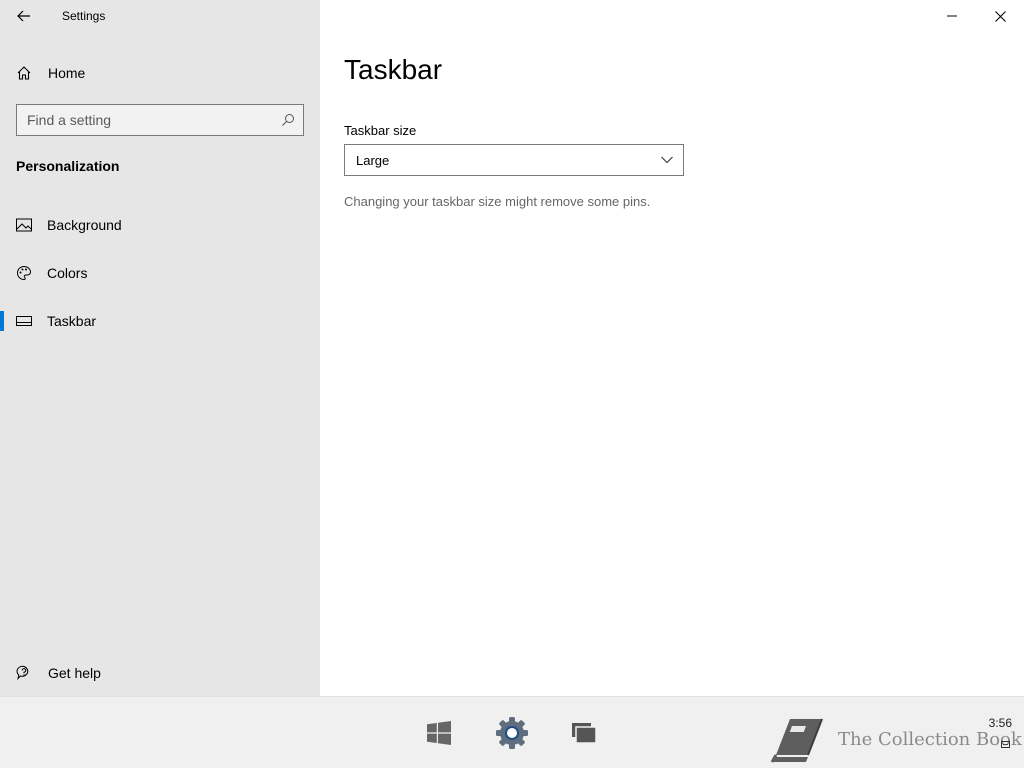 Image resolution: width=1024 pixels, height=768 pixels. I want to click on back-arrow-icon, so click(23, 16).